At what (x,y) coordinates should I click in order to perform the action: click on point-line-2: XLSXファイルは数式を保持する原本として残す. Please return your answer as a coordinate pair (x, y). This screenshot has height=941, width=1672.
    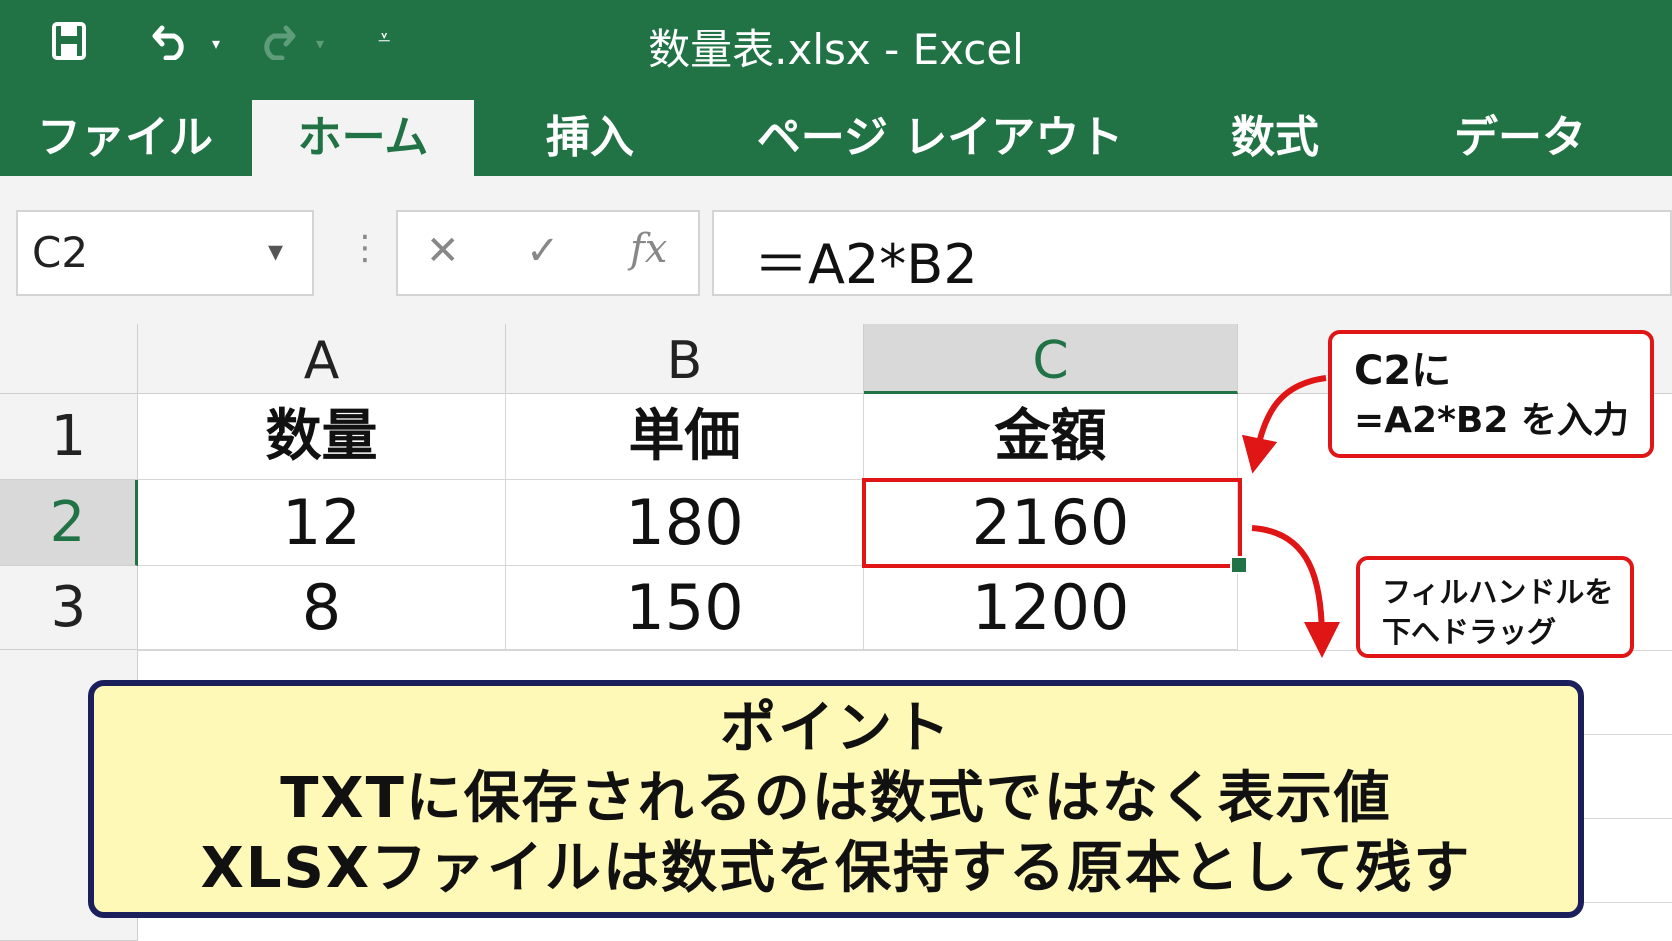
    Looking at the image, I should click on (836, 868).